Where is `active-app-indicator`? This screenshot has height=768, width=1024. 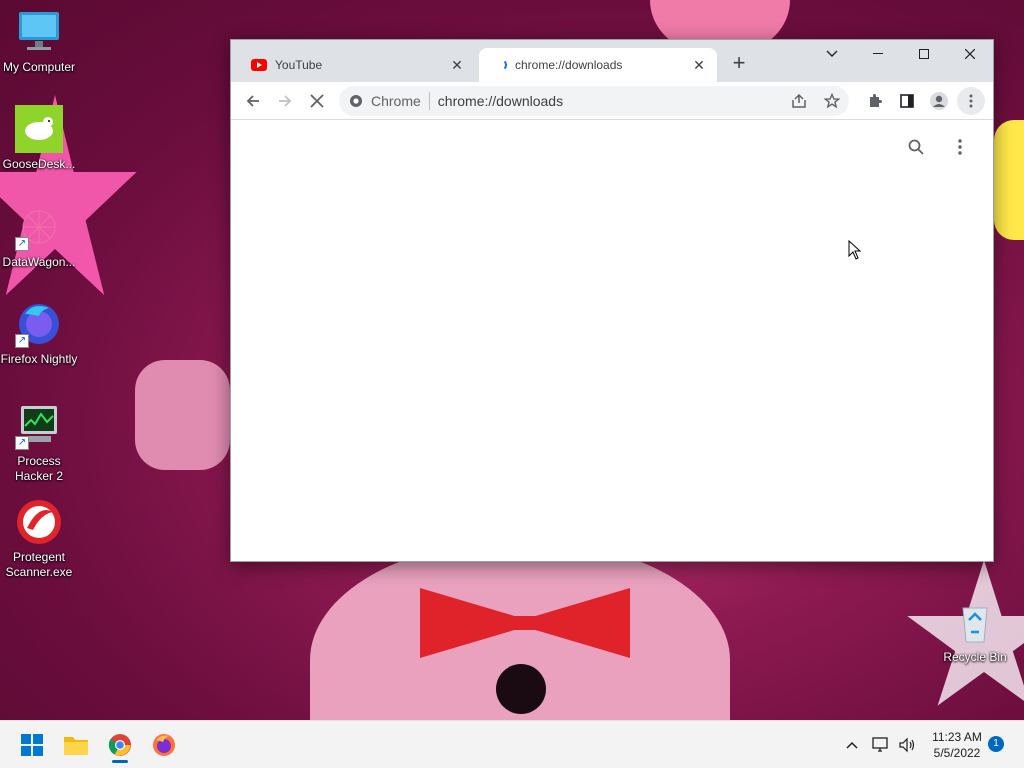
active-app-indicator is located at coordinates (120, 761).